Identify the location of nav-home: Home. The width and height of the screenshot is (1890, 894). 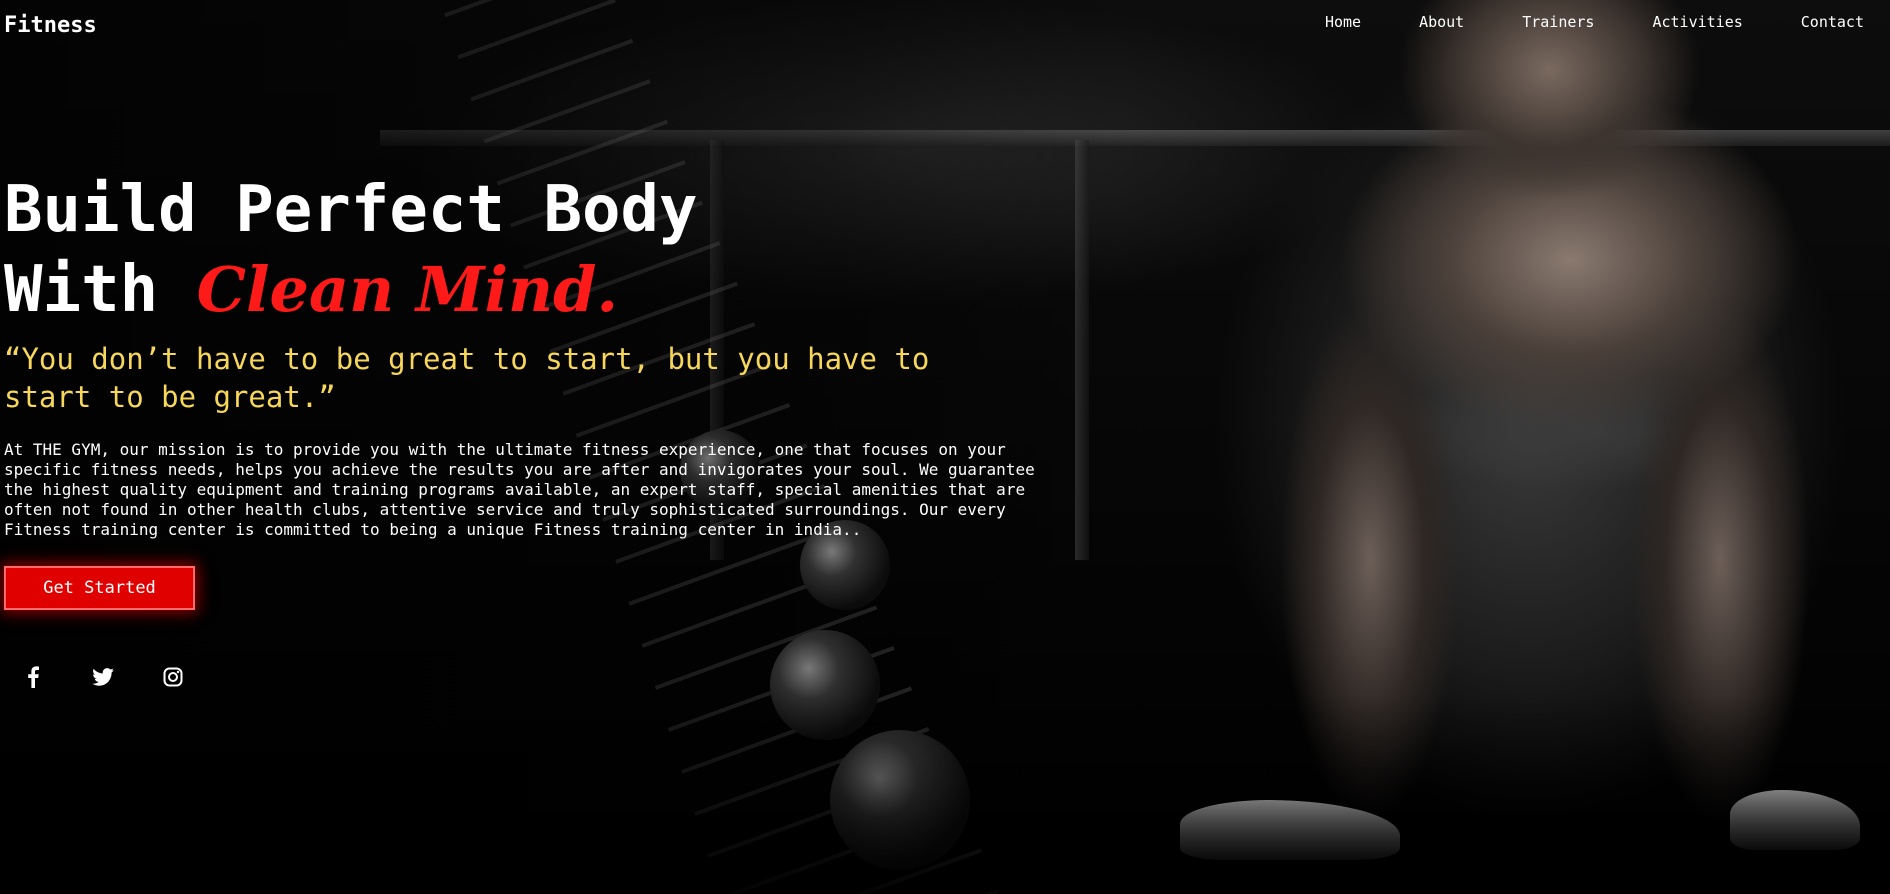
(1343, 22).